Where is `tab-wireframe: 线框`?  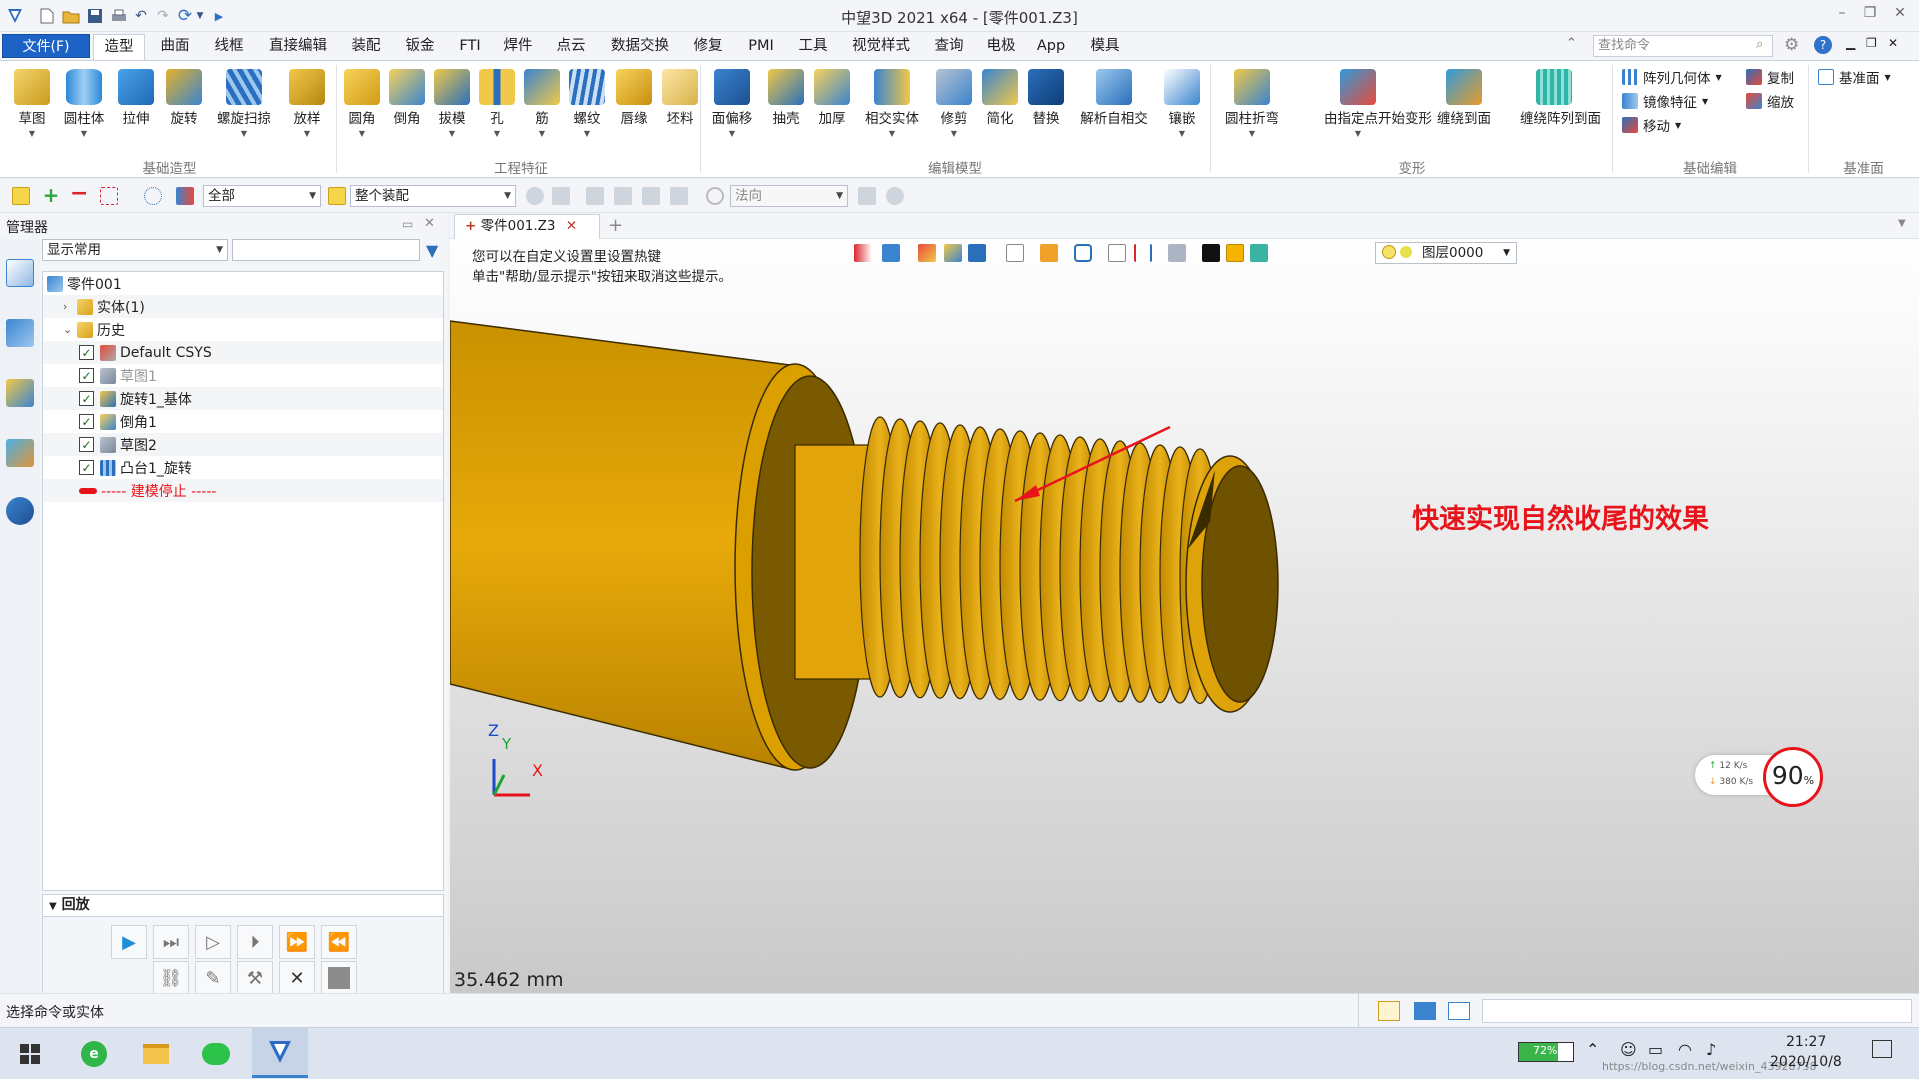 tab-wireframe: 线框 is located at coordinates (229, 47).